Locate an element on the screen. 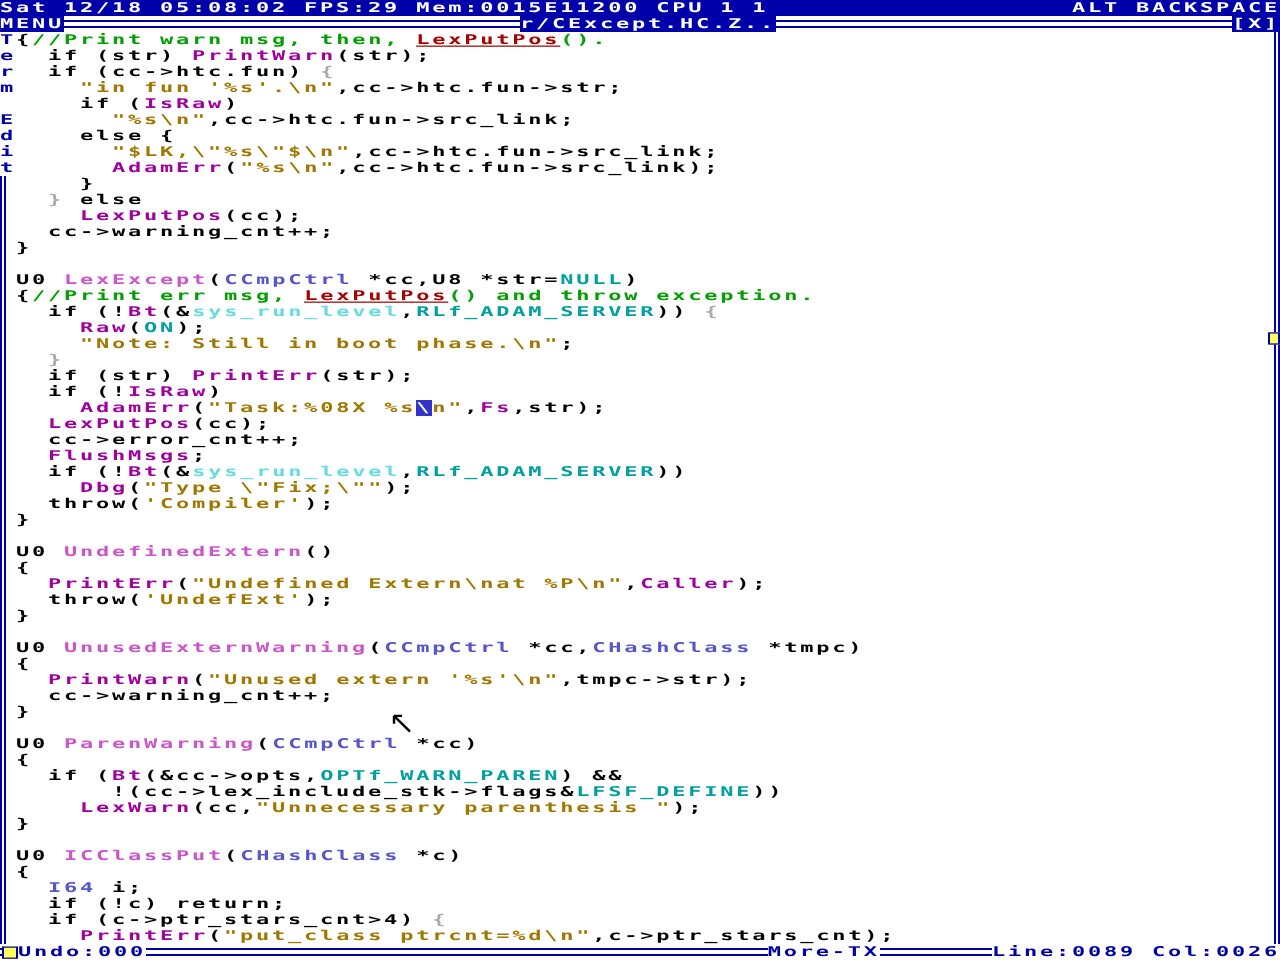 Image resolution: width=1280 pixels, height=960 pixels. mouse-pointer-icon is located at coordinates (402, 723).